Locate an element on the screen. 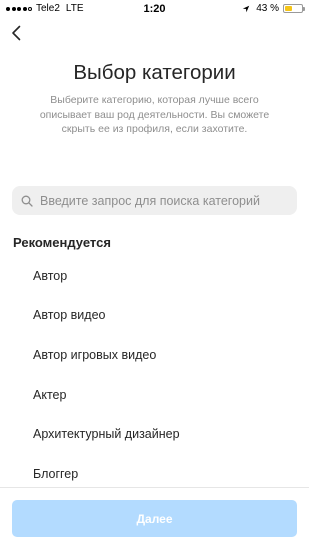 Image resolution: width=320 pixels, height=550 pixels. category-label: Архитектурный дизайнер is located at coordinates (106, 434).